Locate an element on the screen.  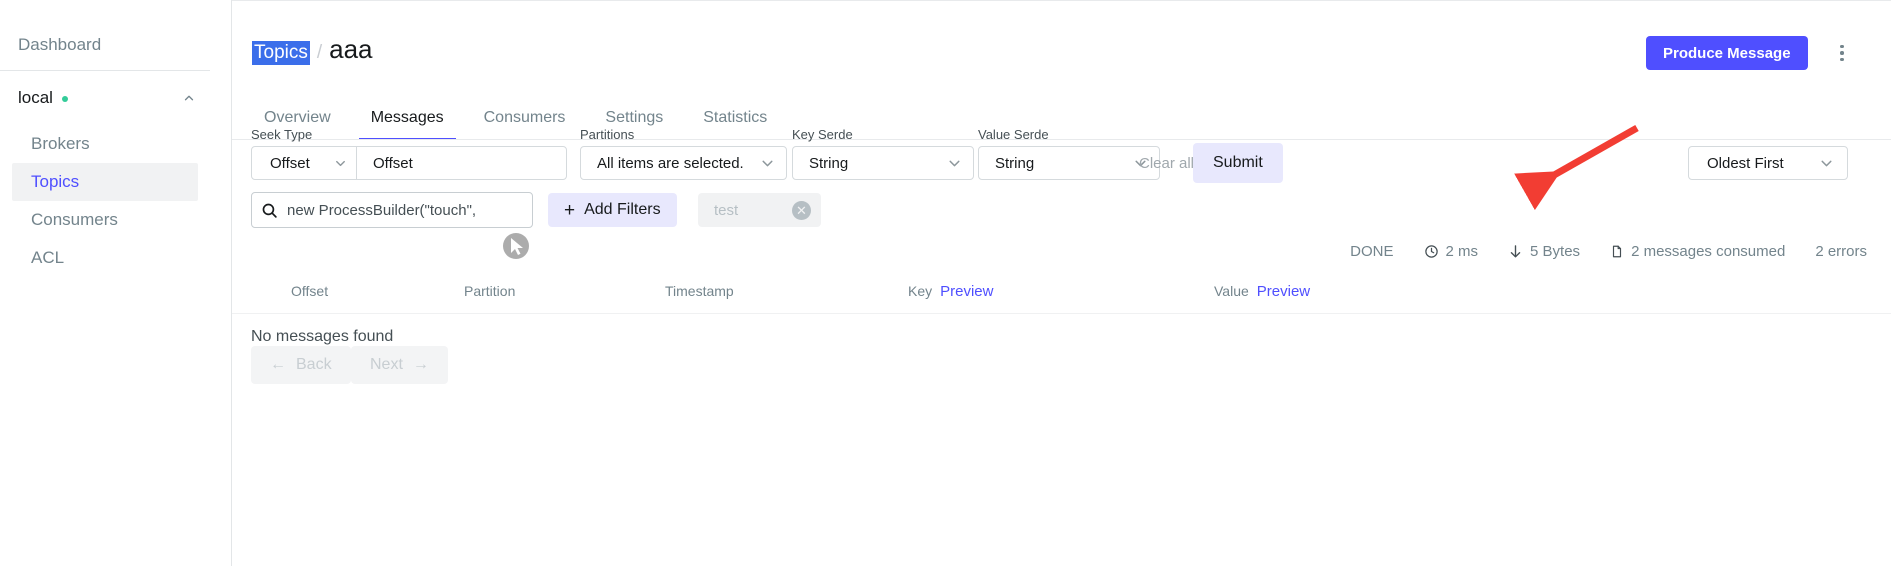
status-bytes: 5 Bytes is located at coordinates (1544, 251).